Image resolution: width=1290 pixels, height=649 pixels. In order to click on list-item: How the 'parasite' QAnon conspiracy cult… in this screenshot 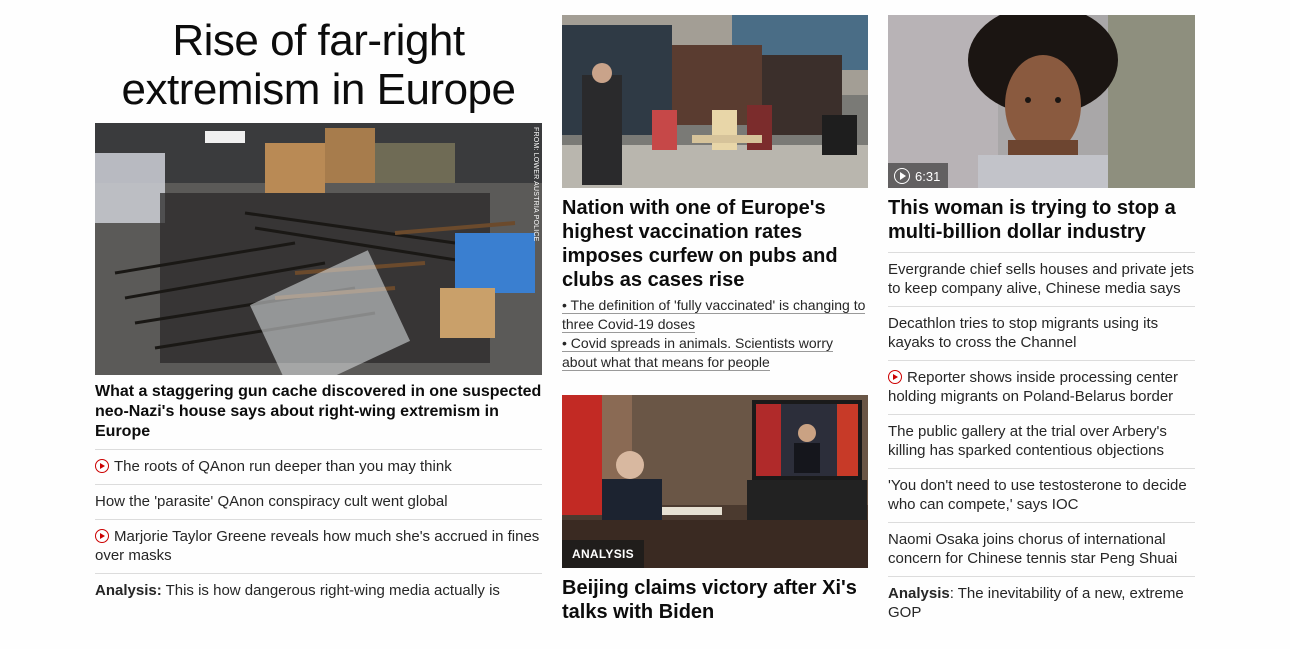, I will do `click(318, 501)`.